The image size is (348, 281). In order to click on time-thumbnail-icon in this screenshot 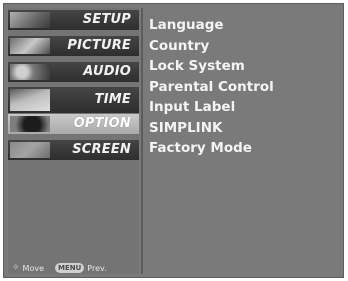, I will do `click(30, 100)`.